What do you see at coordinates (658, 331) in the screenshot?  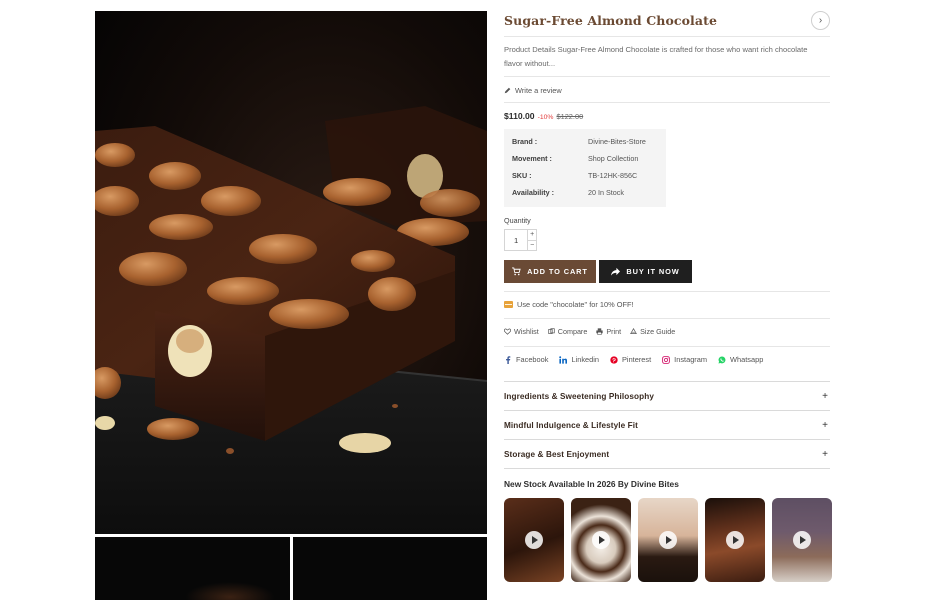 I see `size-guide-label: Size Guide` at bounding box center [658, 331].